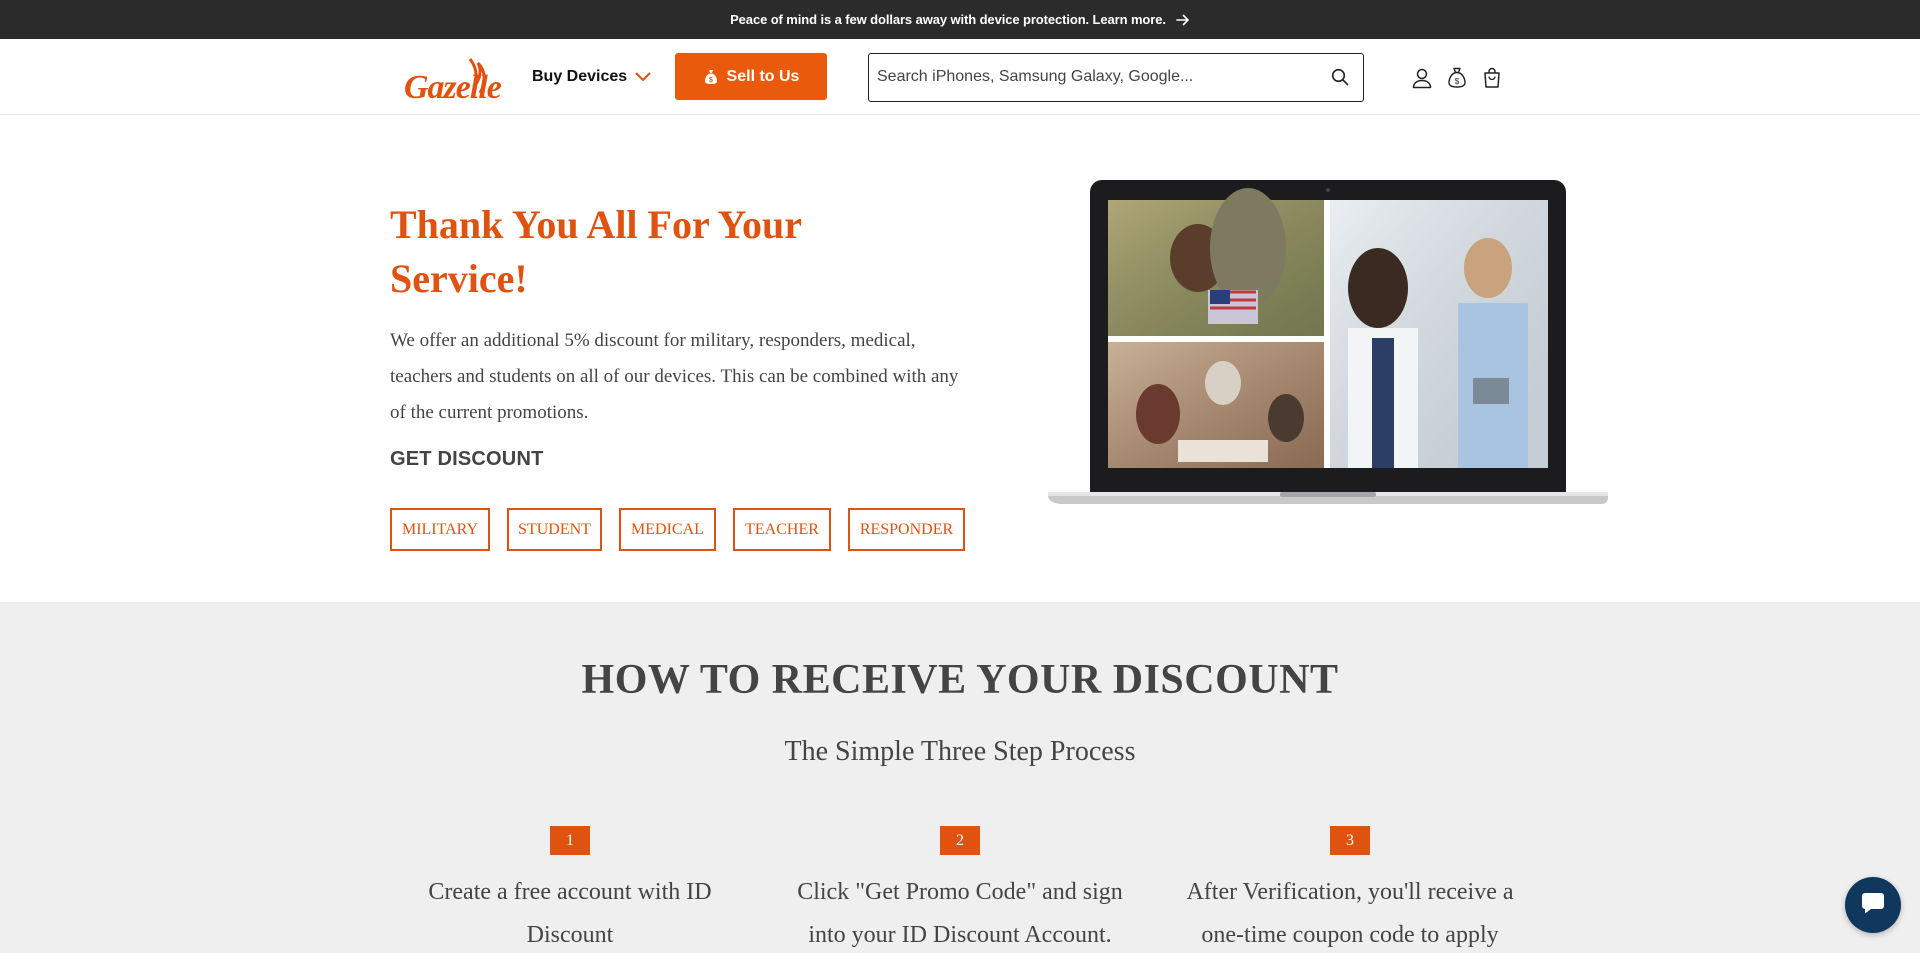 The width and height of the screenshot is (1920, 953). I want to click on step-number-badge: 3, so click(1350, 840).